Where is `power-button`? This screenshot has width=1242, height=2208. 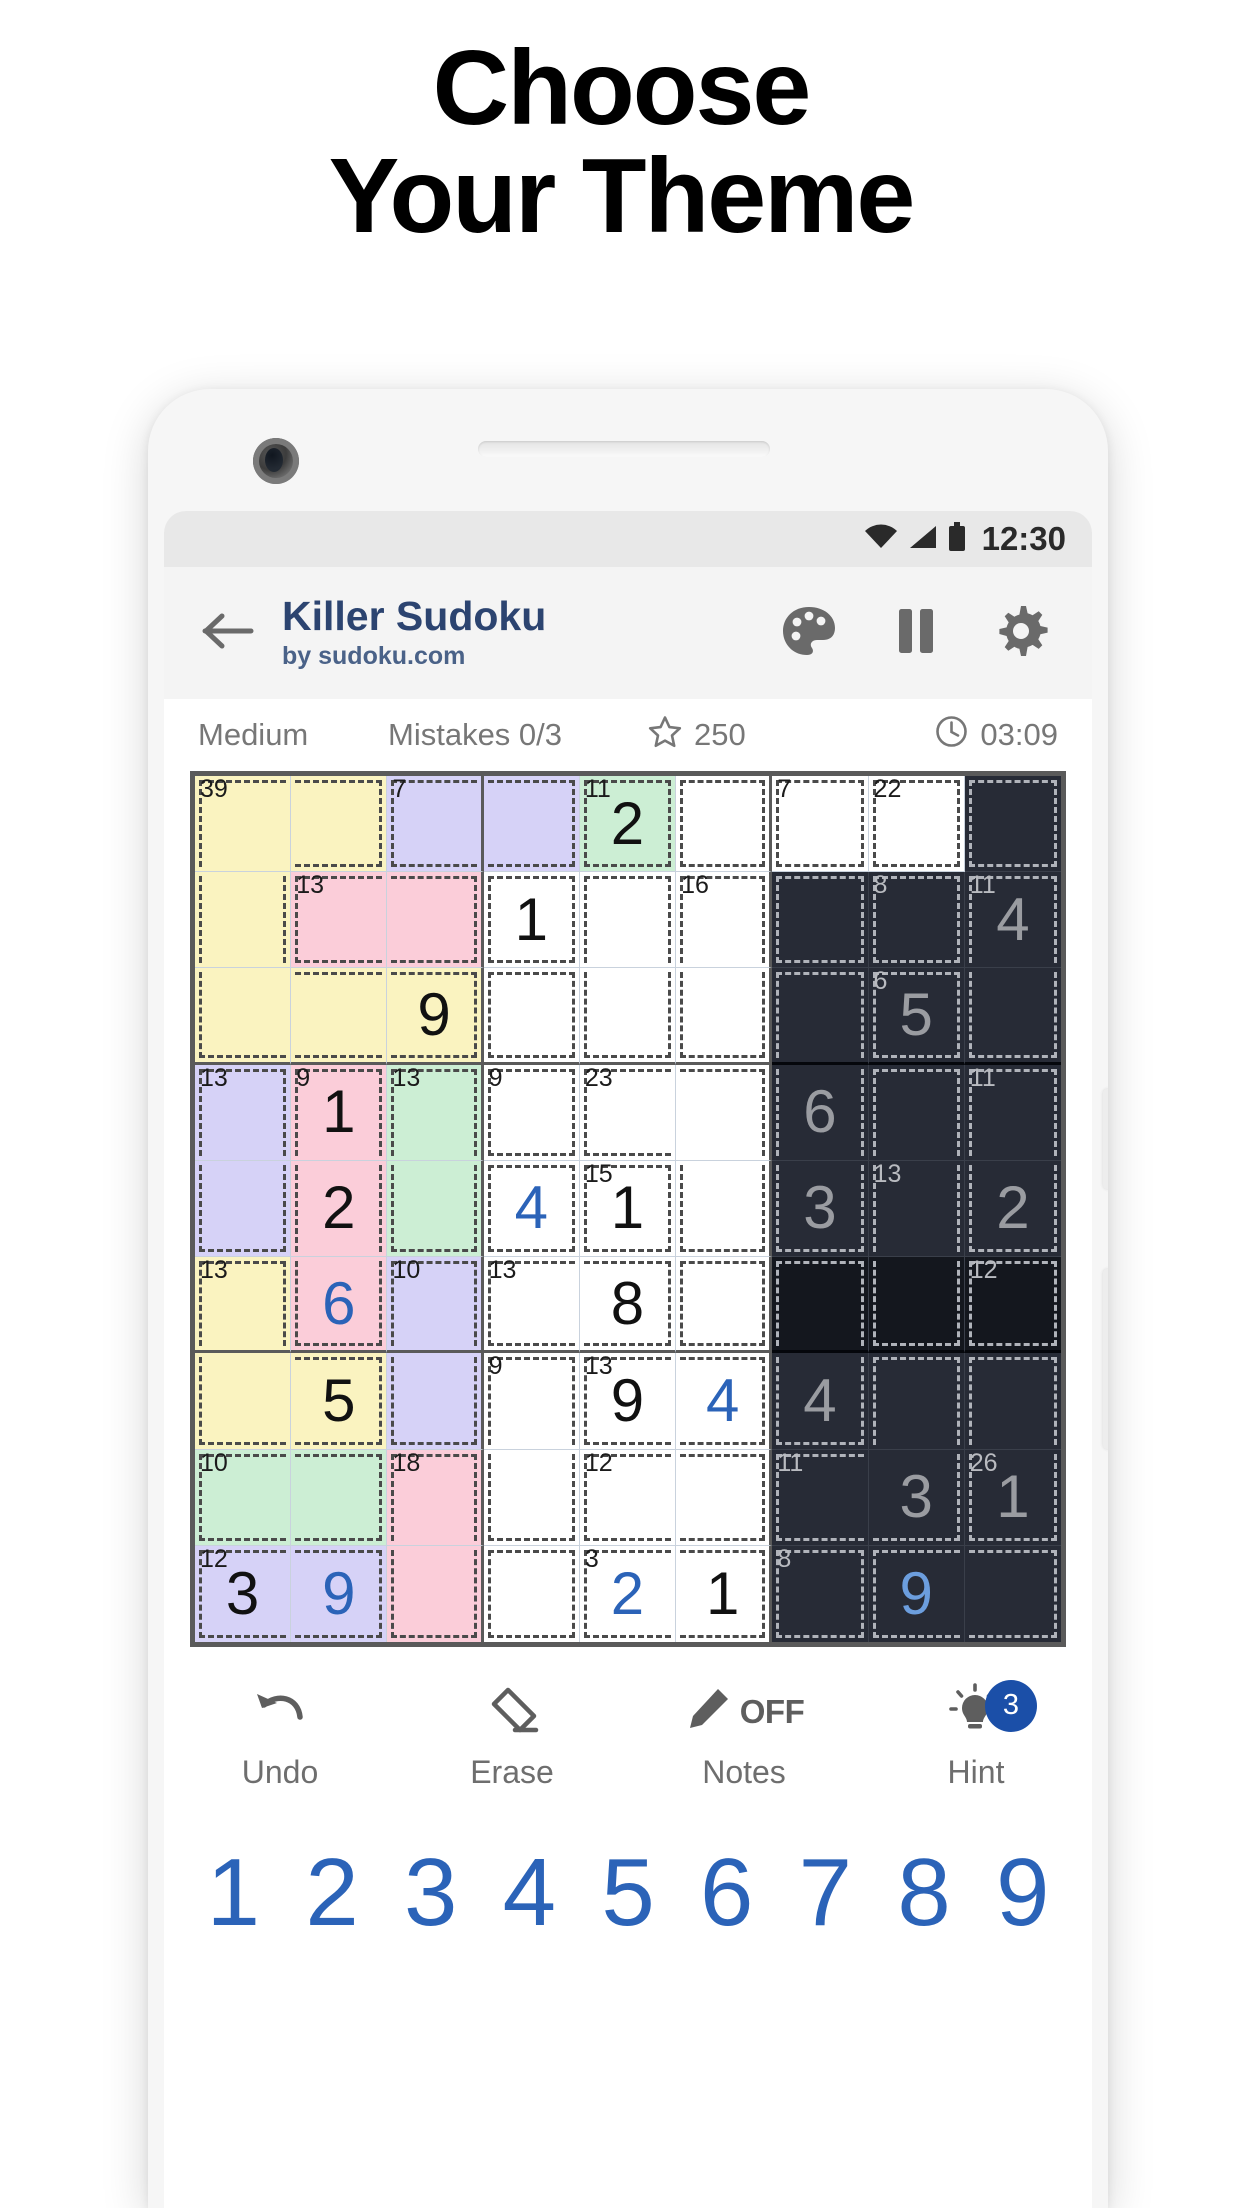 power-button is located at coordinates (1105, 1359).